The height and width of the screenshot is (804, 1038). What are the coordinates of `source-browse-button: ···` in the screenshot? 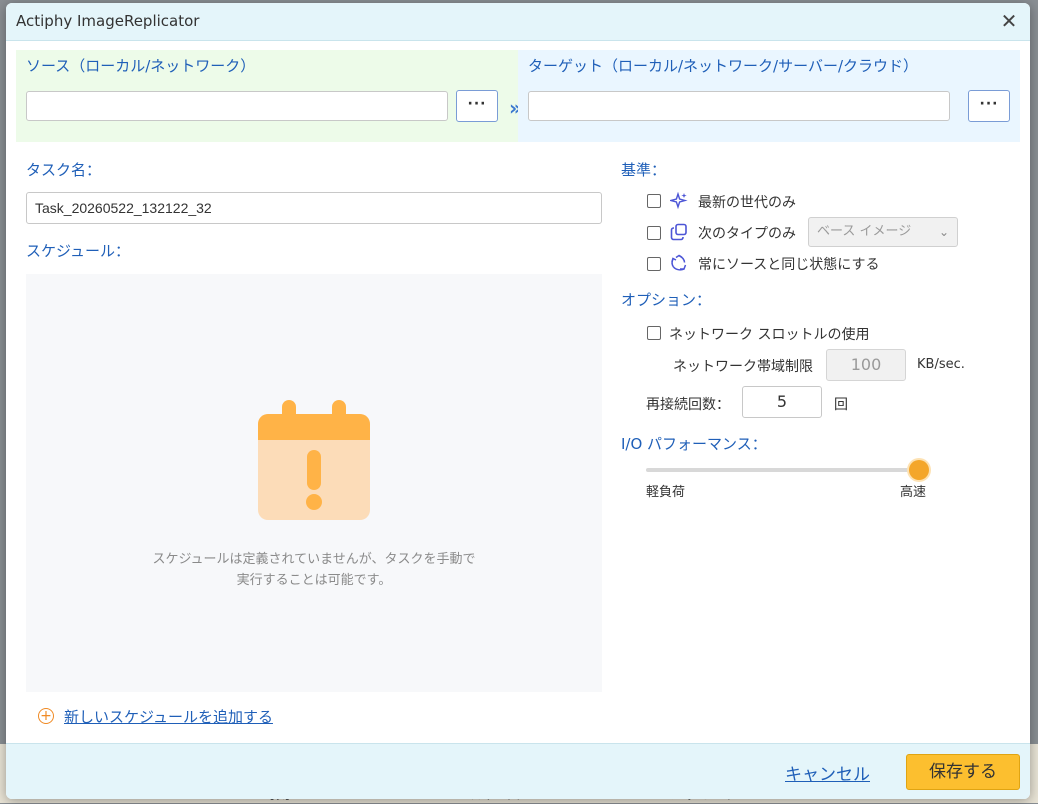 It's located at (477, 106).